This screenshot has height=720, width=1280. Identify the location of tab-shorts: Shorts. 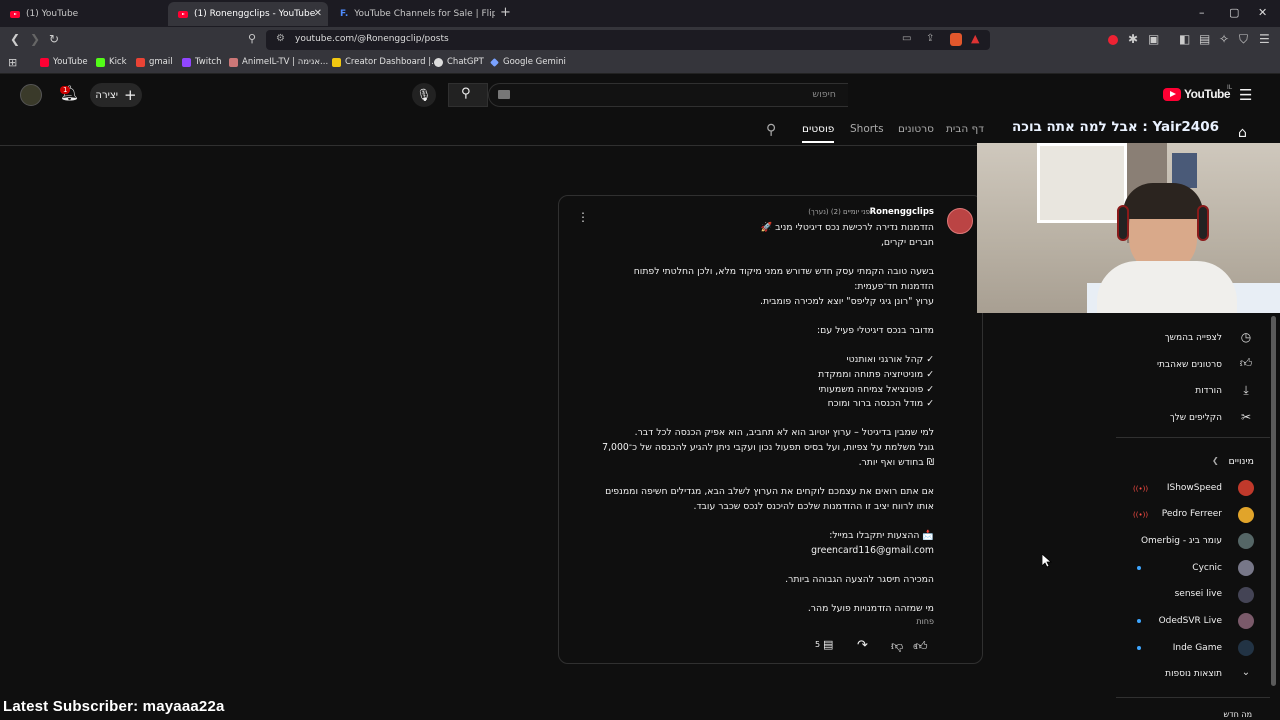
(867, 129).